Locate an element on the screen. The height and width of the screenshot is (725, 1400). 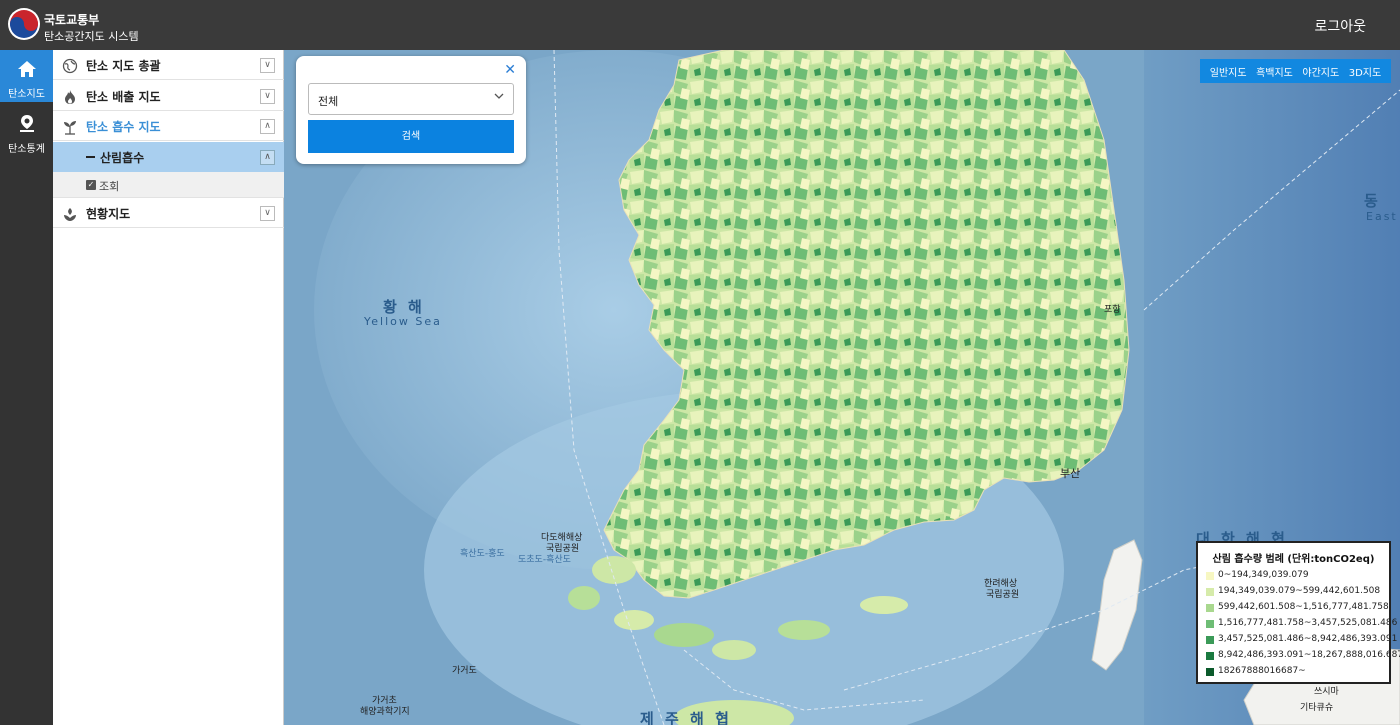
menu-item-carbon-emission: 탄소 배출 지도 ∨ is located at coordinates (168, 96).